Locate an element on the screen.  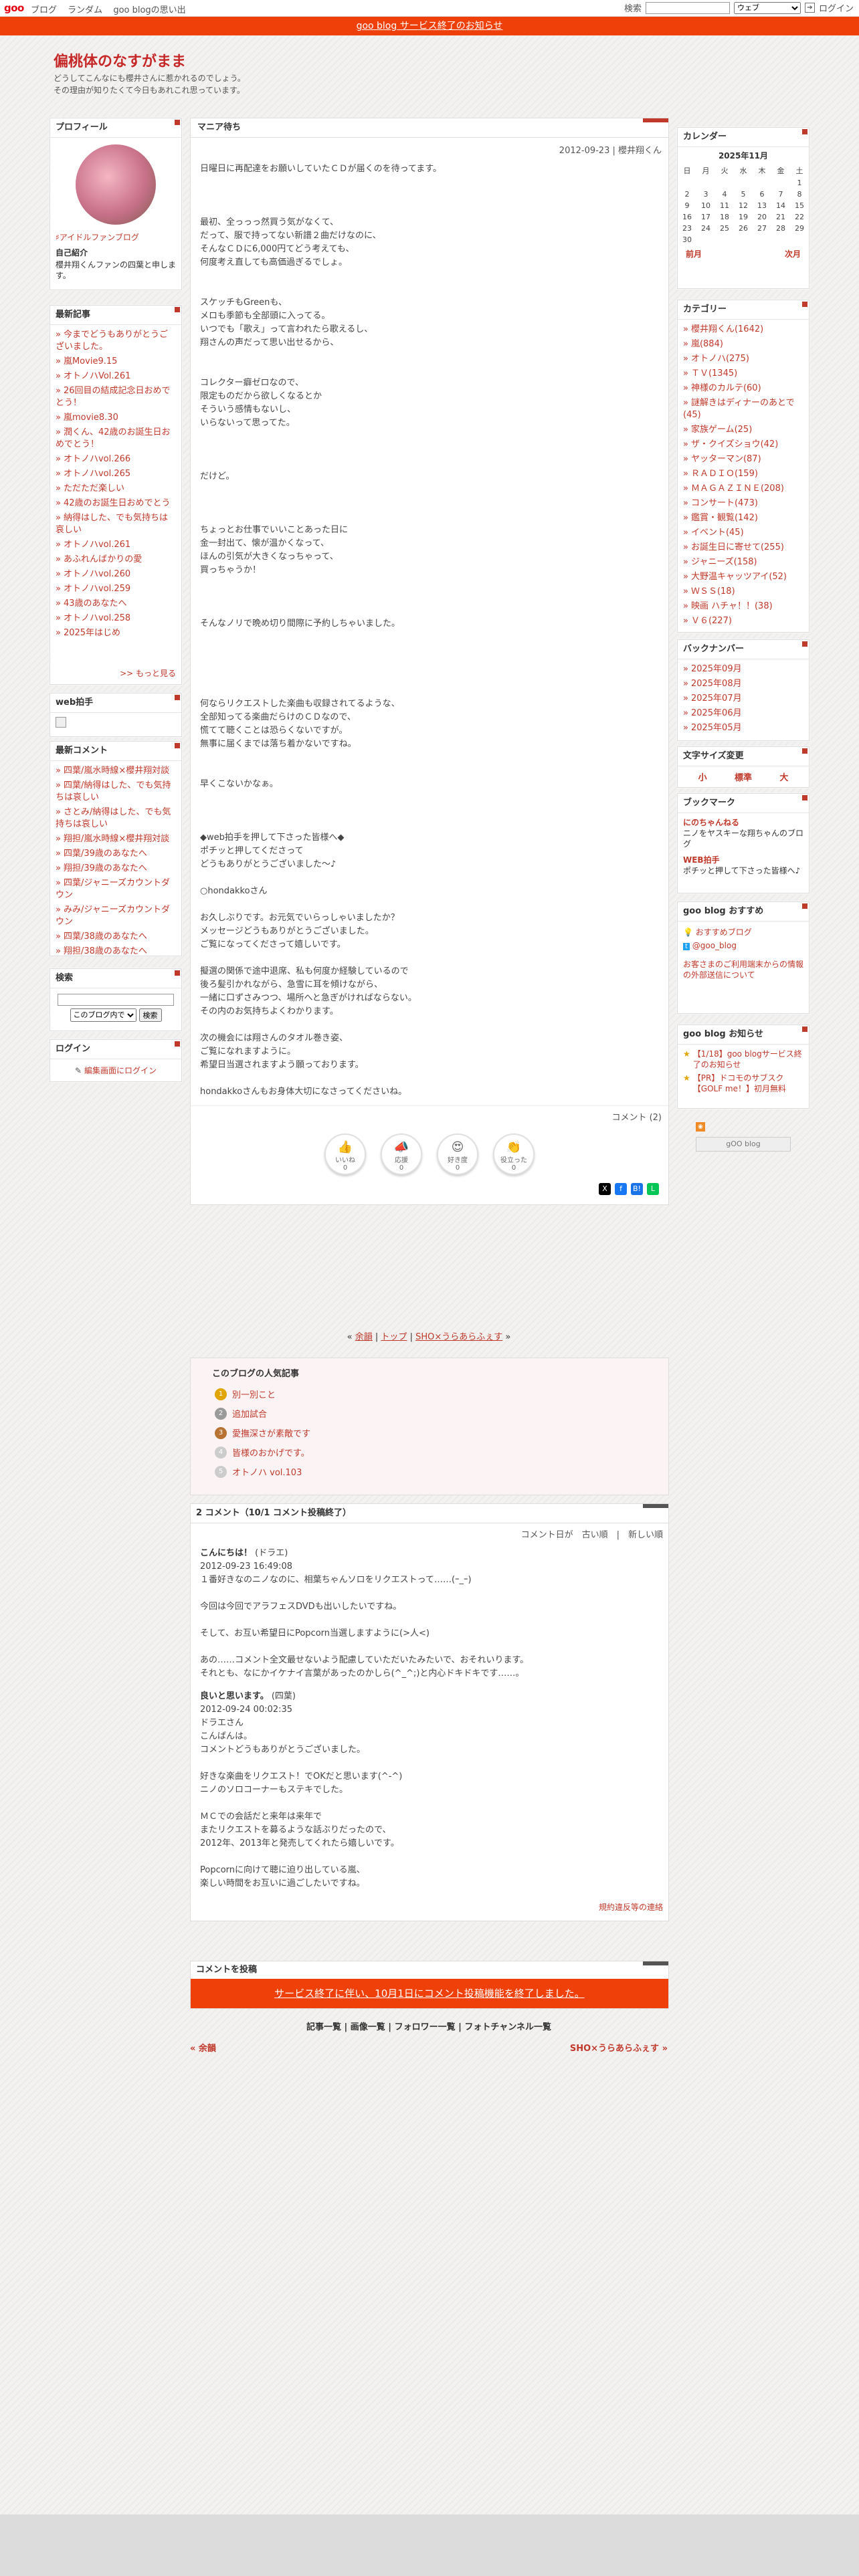
post-comment-link: コメント (2) is located at coordinates (429, 1116).